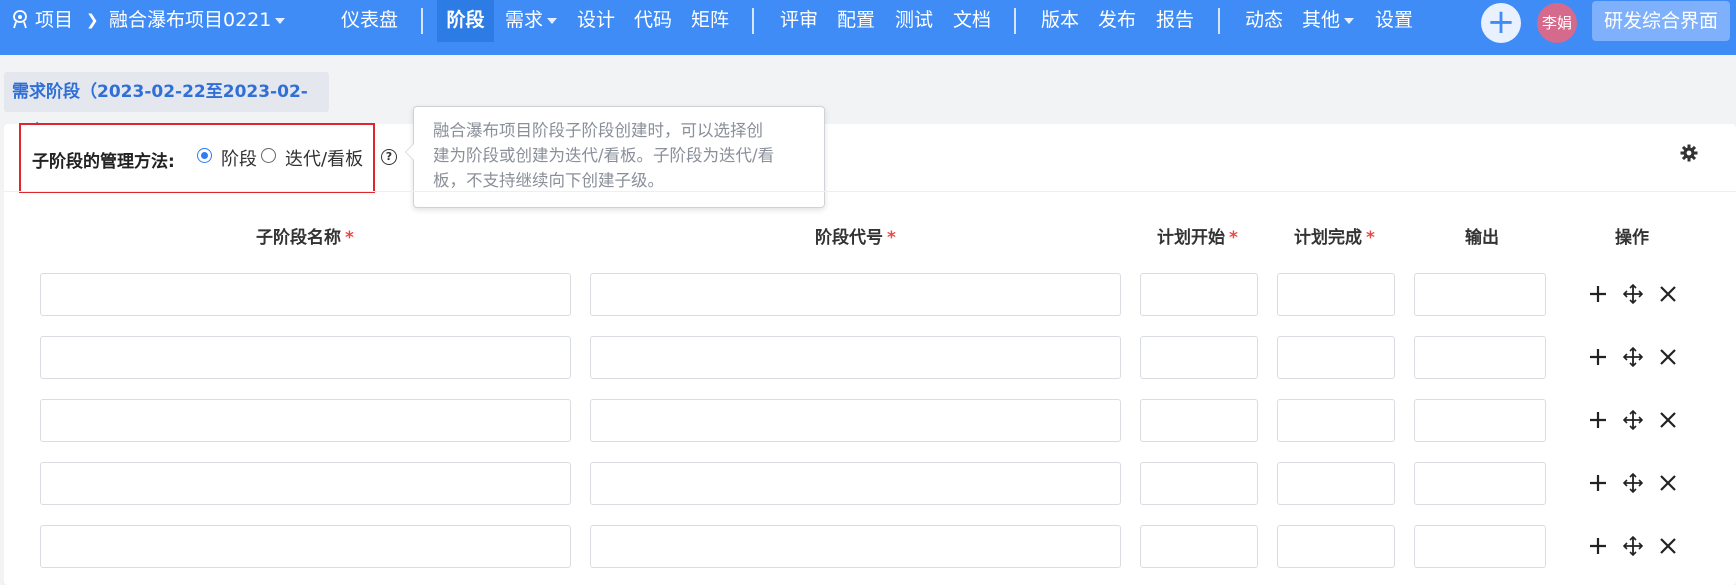 This screenshot has width=1736, height=585. I want to click on tab-requirements: 需求, so click(531, 21).